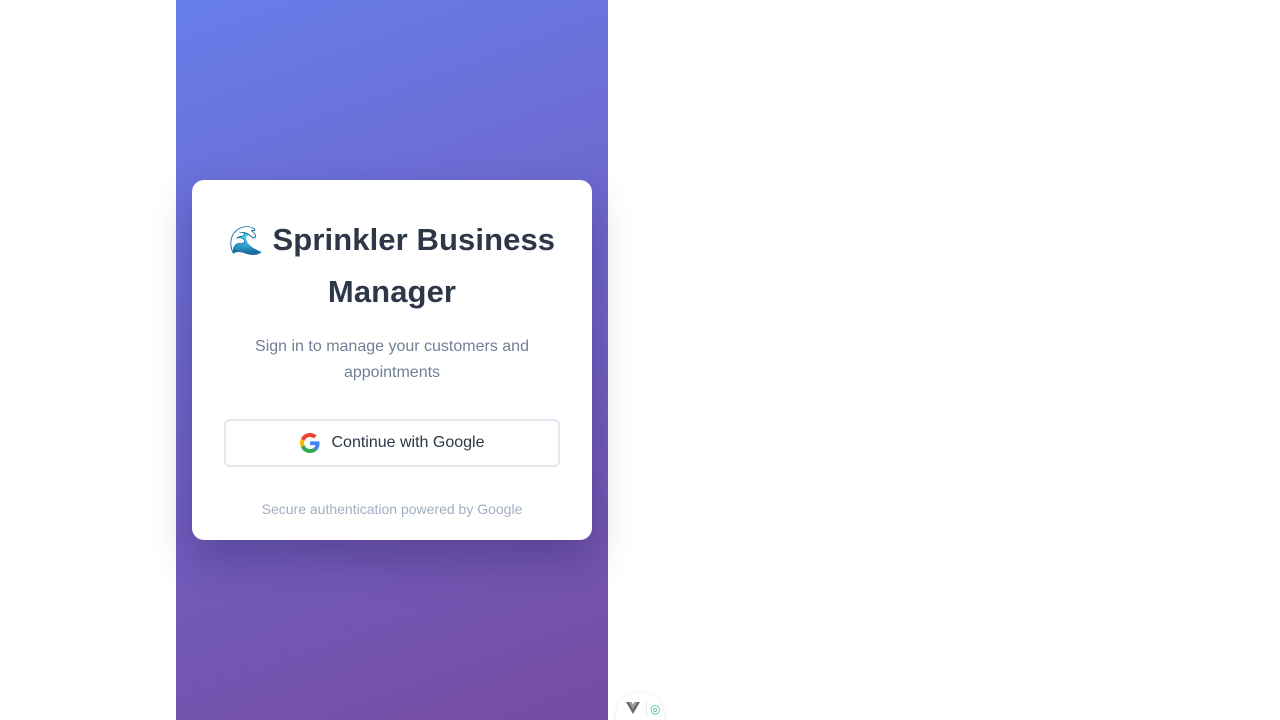 Image resolution: width=1280 pixels, height=720 pixels. I want to click on auth-footer-note: Secure authentication powered by Google, so click(392, 509).